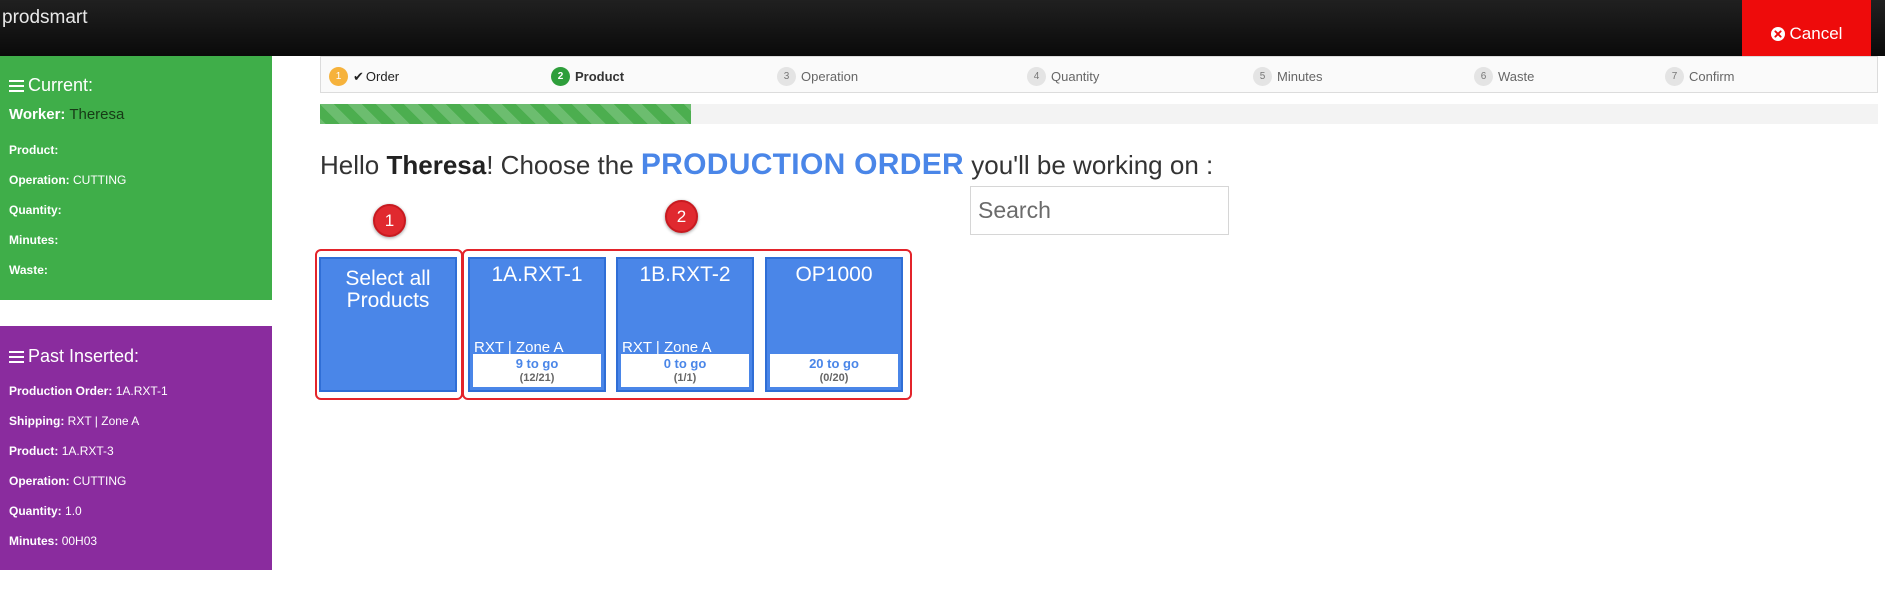 This screenshot has height=604, width=1885. I want to click on current-minutes: Minutes:, so click(33, 240).